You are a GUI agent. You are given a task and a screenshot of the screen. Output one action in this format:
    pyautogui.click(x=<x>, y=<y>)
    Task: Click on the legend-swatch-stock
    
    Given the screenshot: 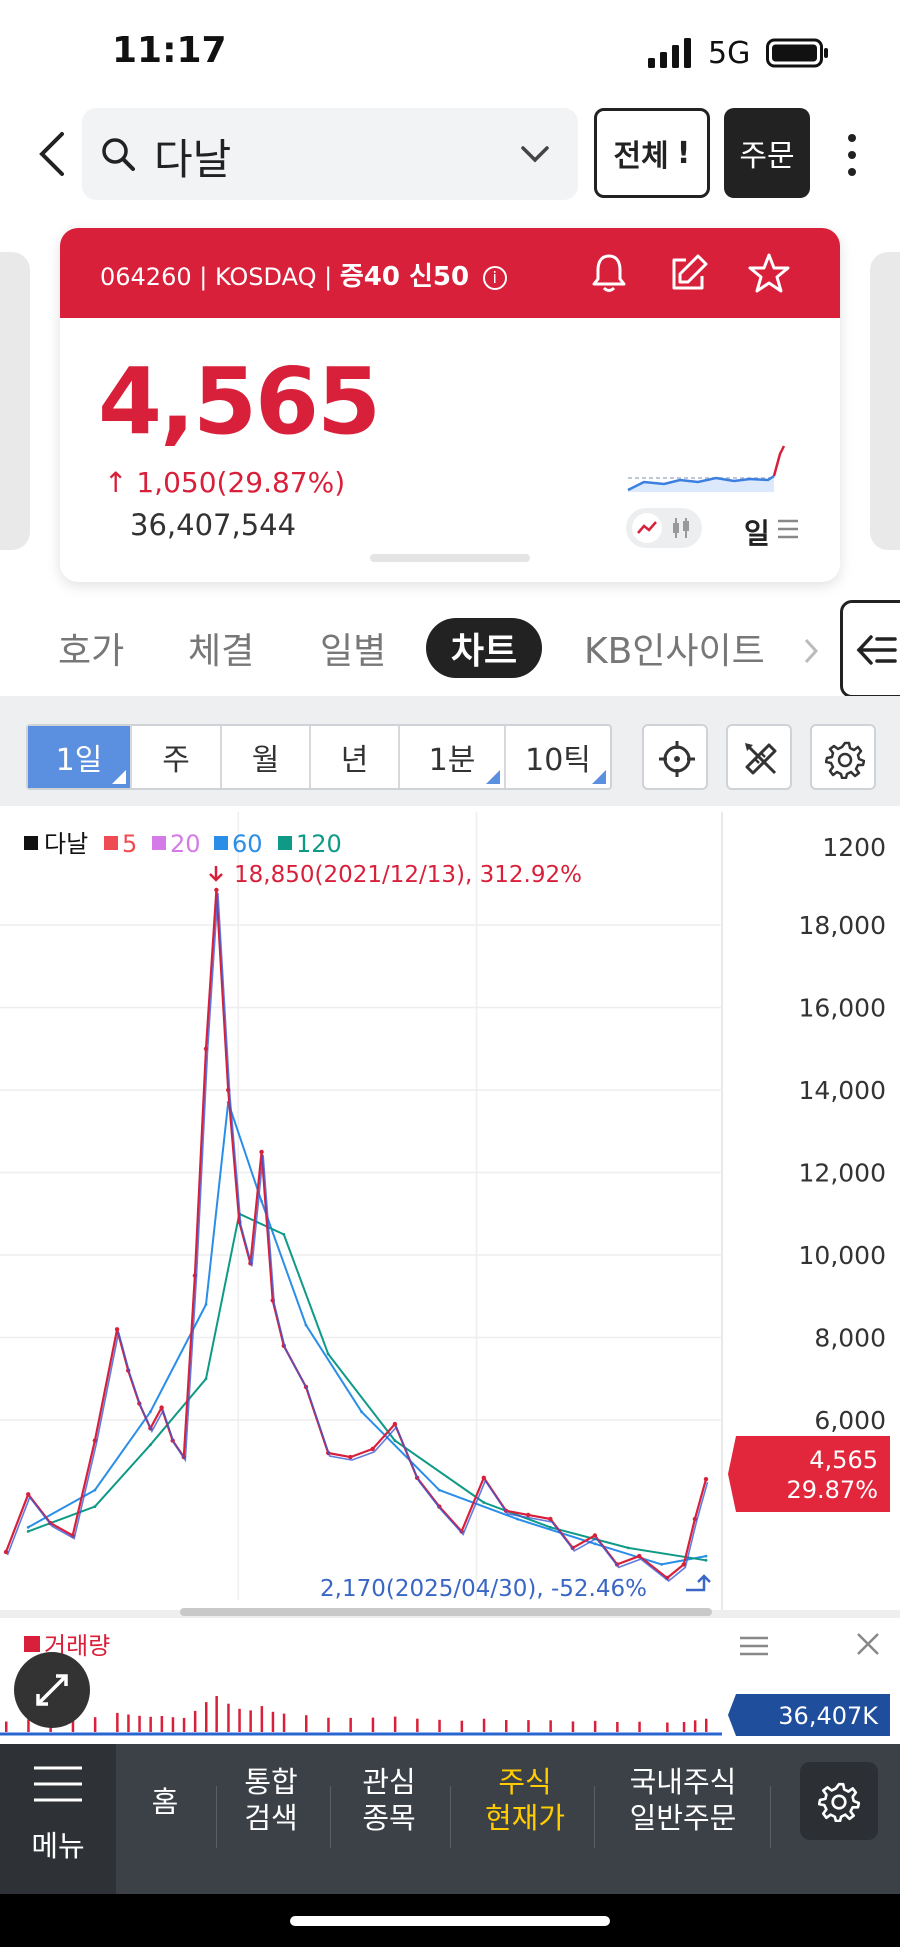 What is the action you would take?
    pyautogui.click(x=31, y=843)
    